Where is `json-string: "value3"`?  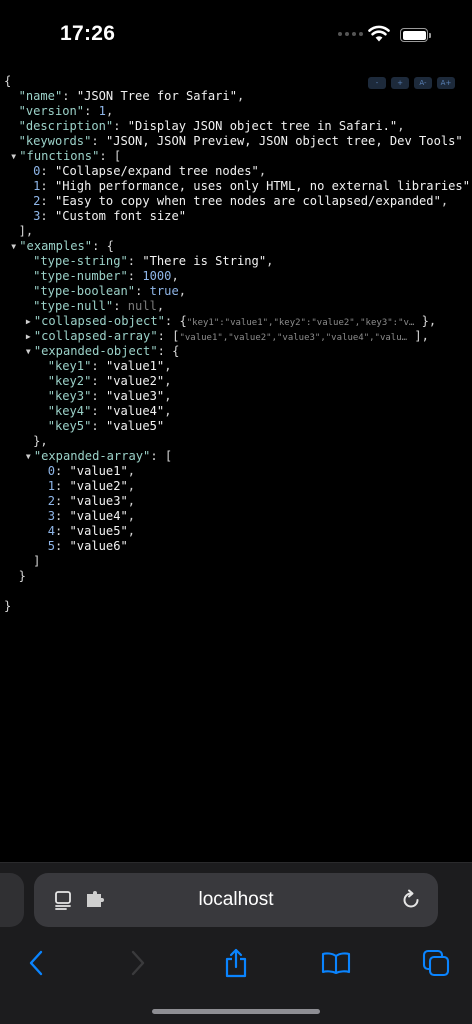
json-string: "value3" is located at coordinates (98, 501).